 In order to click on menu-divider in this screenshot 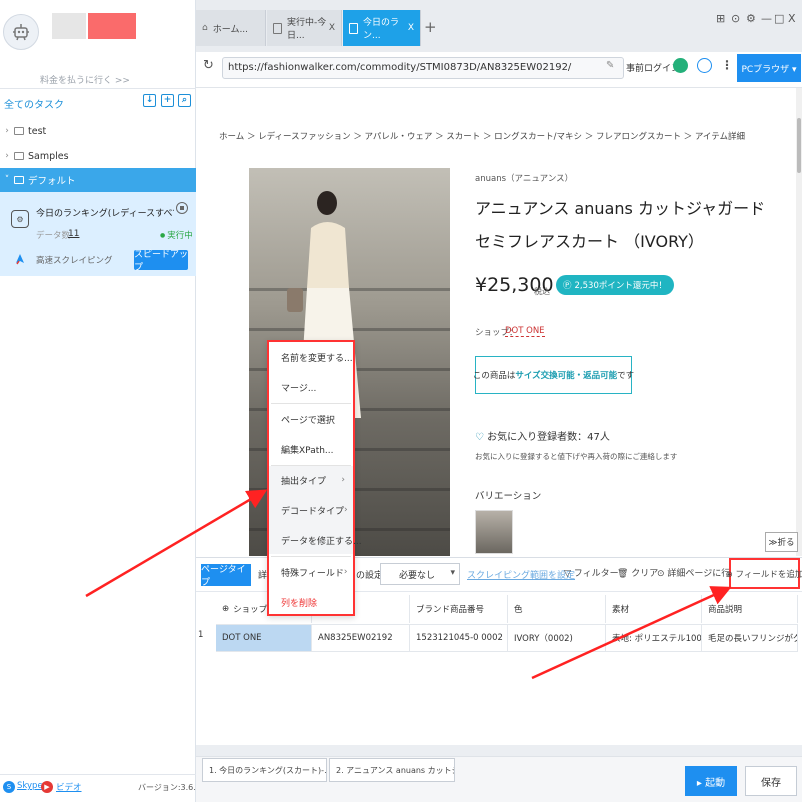, I will do `click(311, 403)`.